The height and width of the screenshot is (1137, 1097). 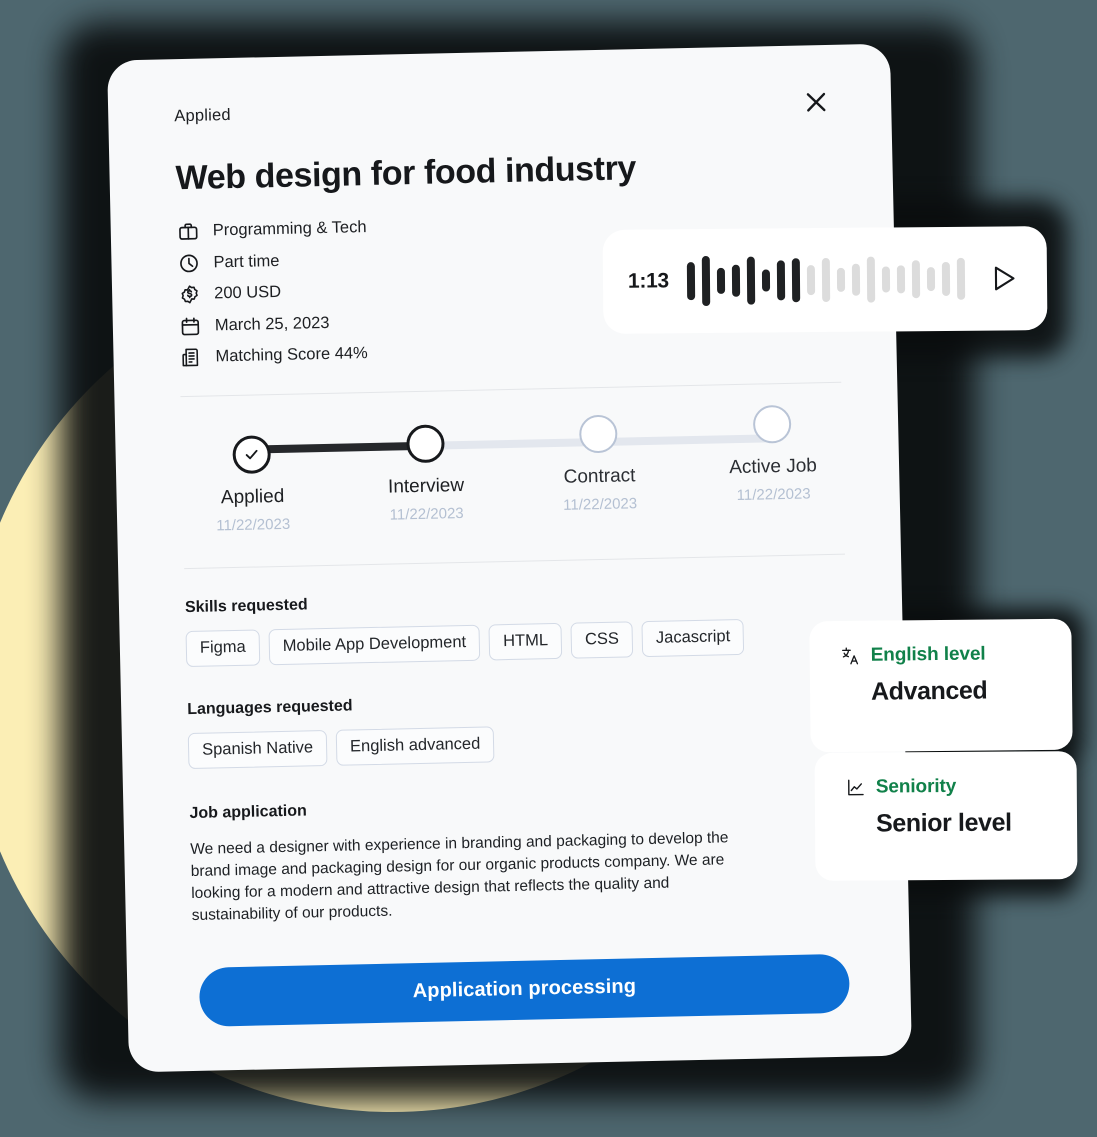 I want to click on stepper-label: Interview, so click(x=426, y=486).